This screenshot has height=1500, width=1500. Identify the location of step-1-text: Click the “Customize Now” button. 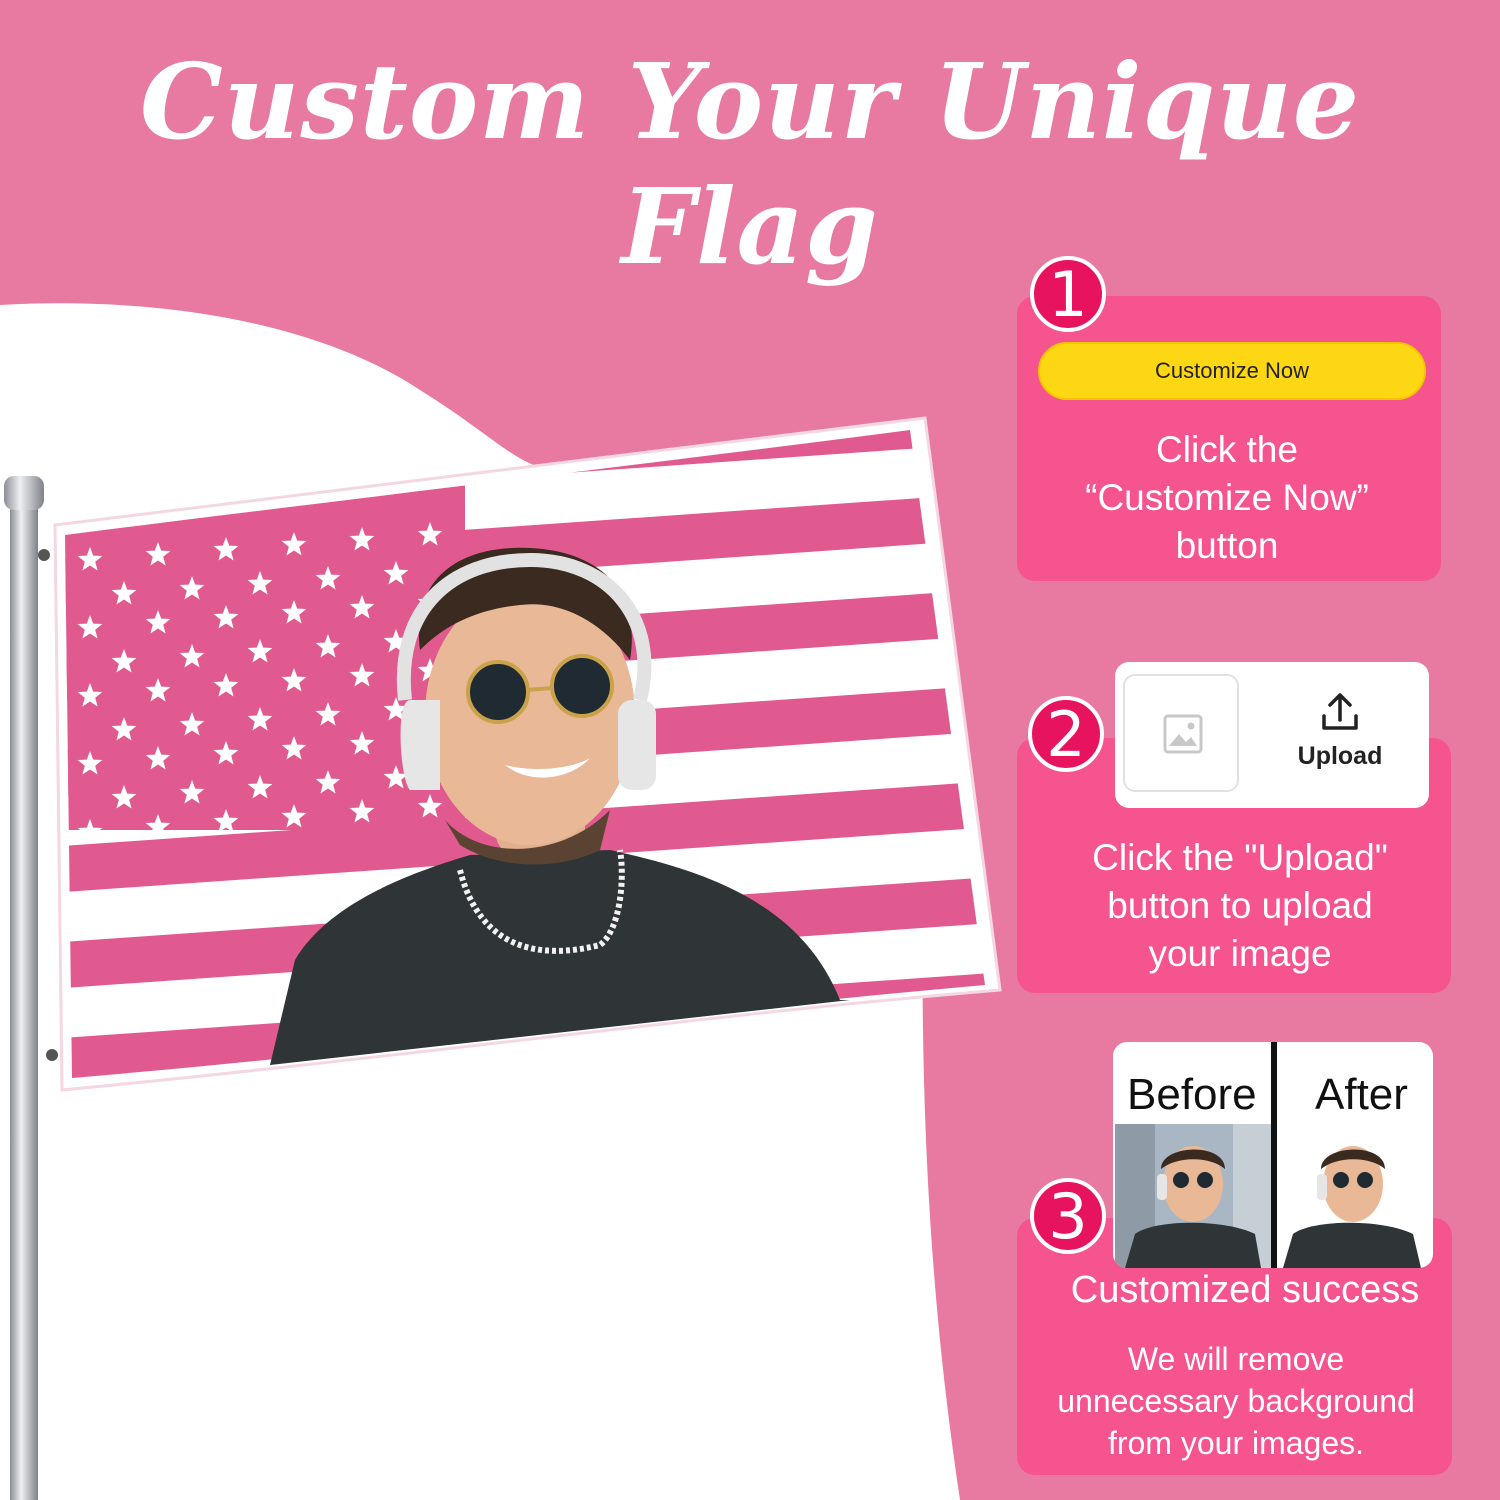
(1227, 498).